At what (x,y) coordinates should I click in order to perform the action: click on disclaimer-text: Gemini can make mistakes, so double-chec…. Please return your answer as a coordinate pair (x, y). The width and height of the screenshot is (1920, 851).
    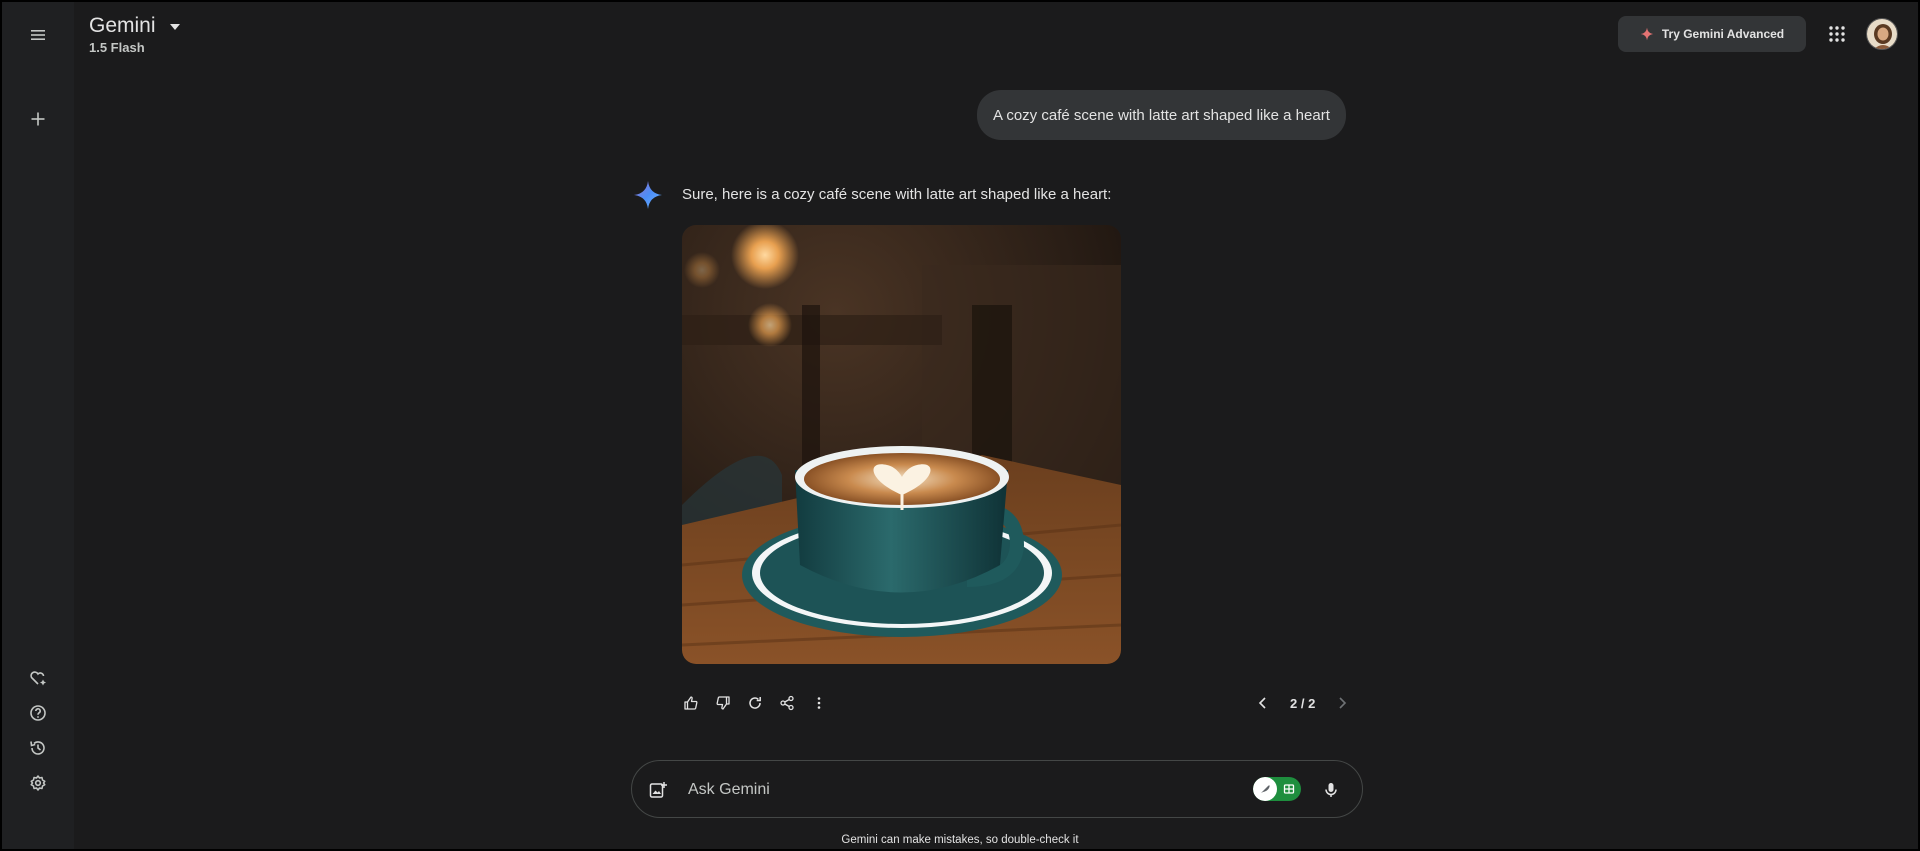
    Looking at the image, I should click on (960, 840).